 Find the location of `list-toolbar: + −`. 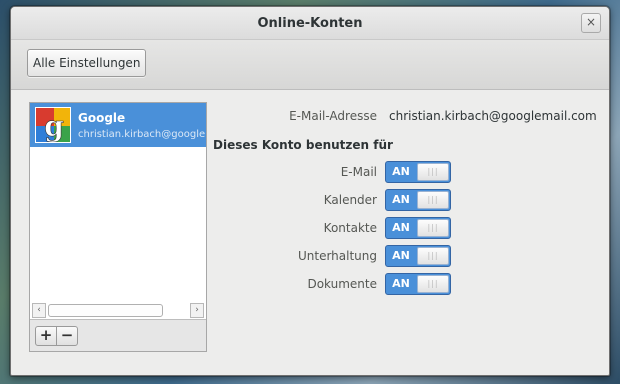

list-toolbar: + − is located at coordinates (118, 335).